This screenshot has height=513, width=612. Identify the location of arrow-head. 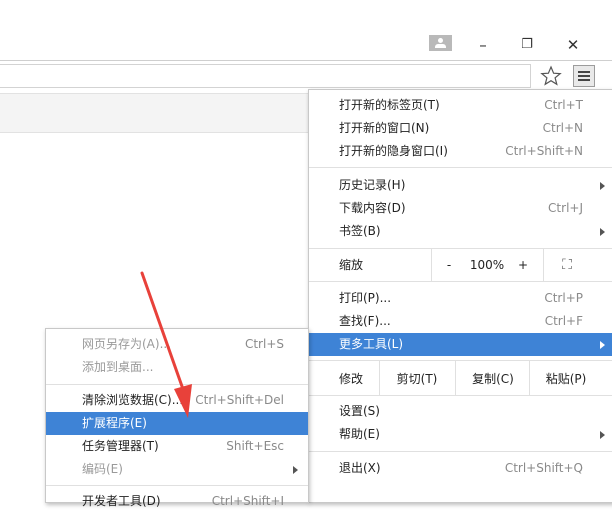
(183, 401).